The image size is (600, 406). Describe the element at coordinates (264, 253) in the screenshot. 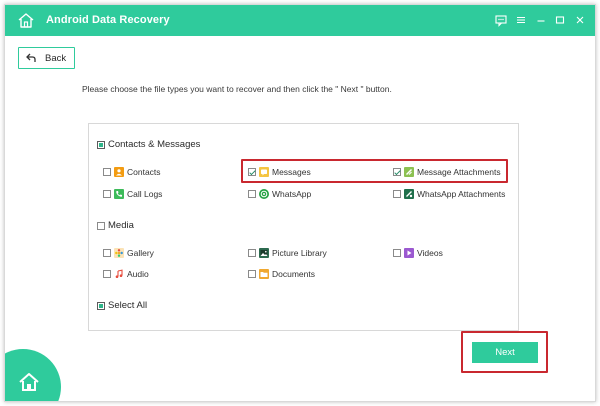

I see `picture-library-icon` at that location.